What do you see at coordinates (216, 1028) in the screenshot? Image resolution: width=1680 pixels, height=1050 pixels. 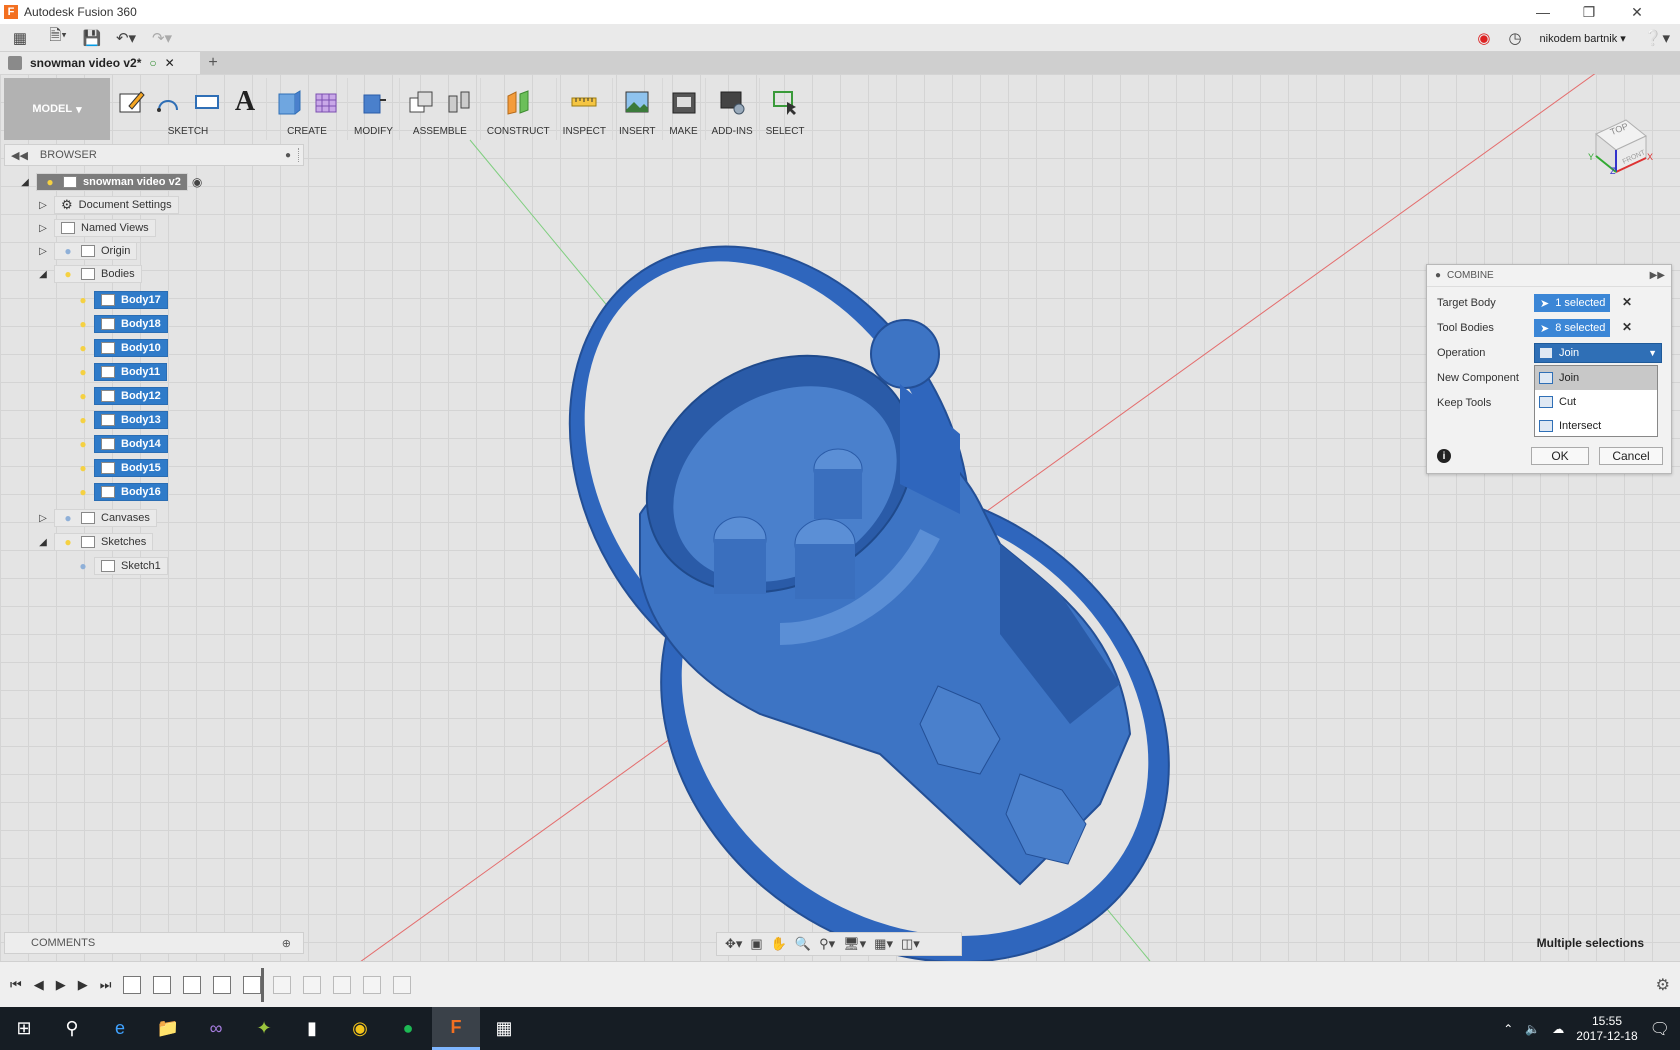 I see `visual-studio-icon: ∞` at bounding box center [216, 1028].